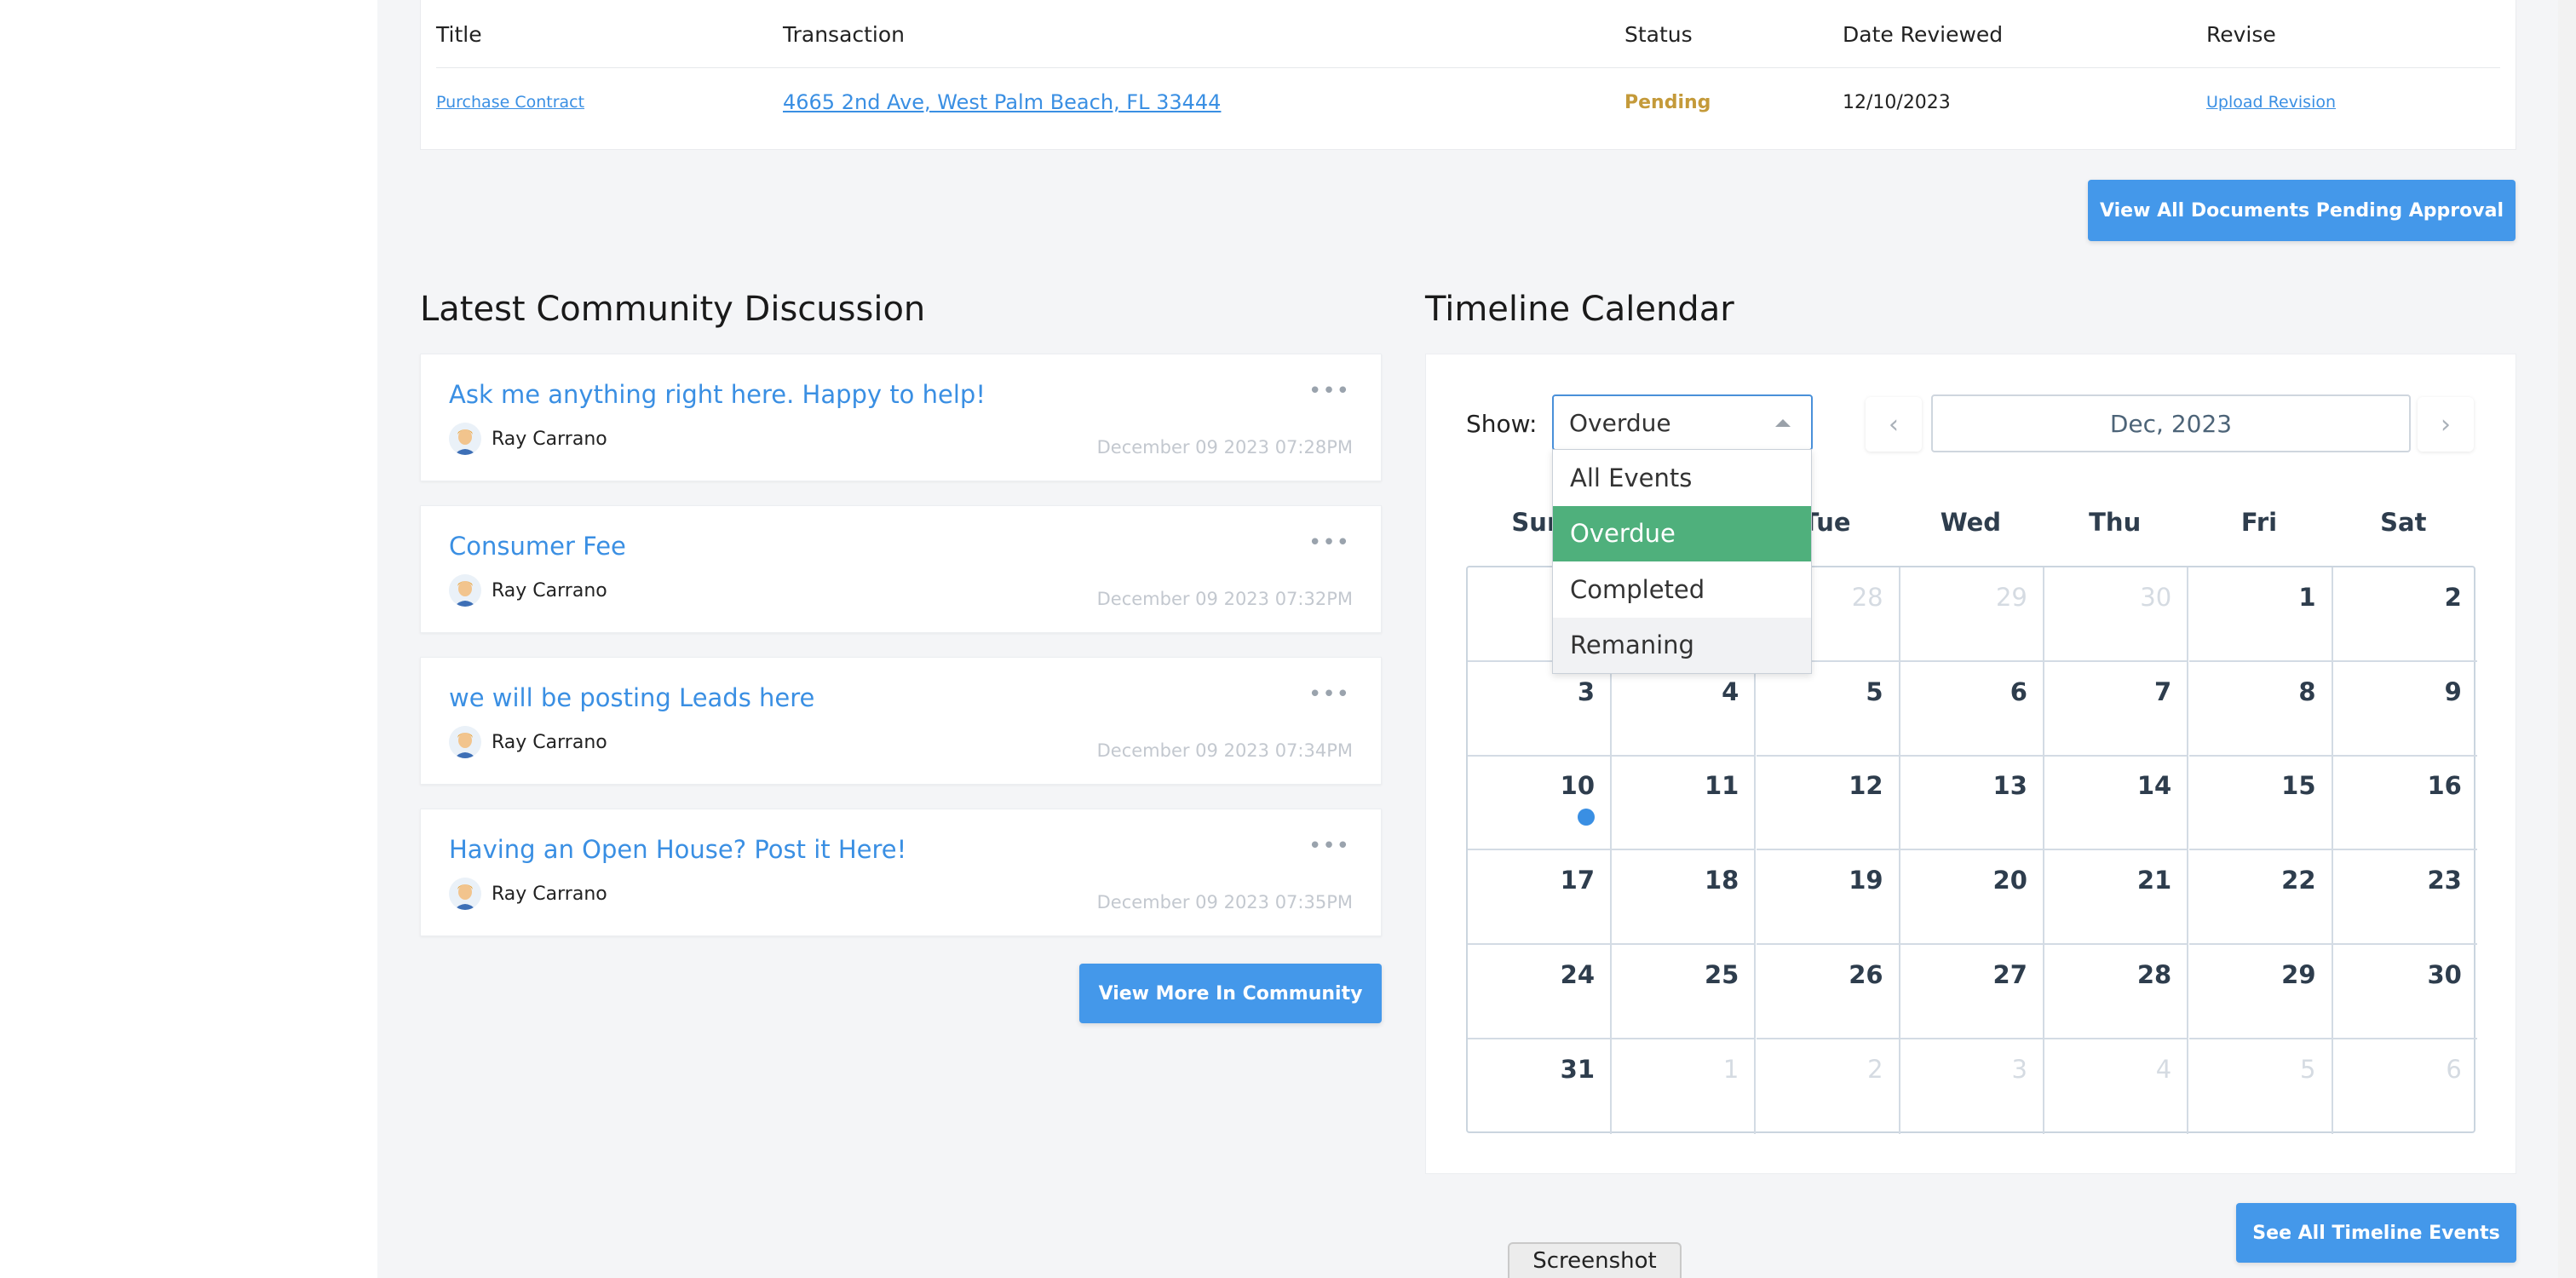 This screenshot has height=1278, width=2576. What do you see at coordinates (1722, 974) in the screenshot?
I see `day-number: 25` at bounding box center [1722, 974].